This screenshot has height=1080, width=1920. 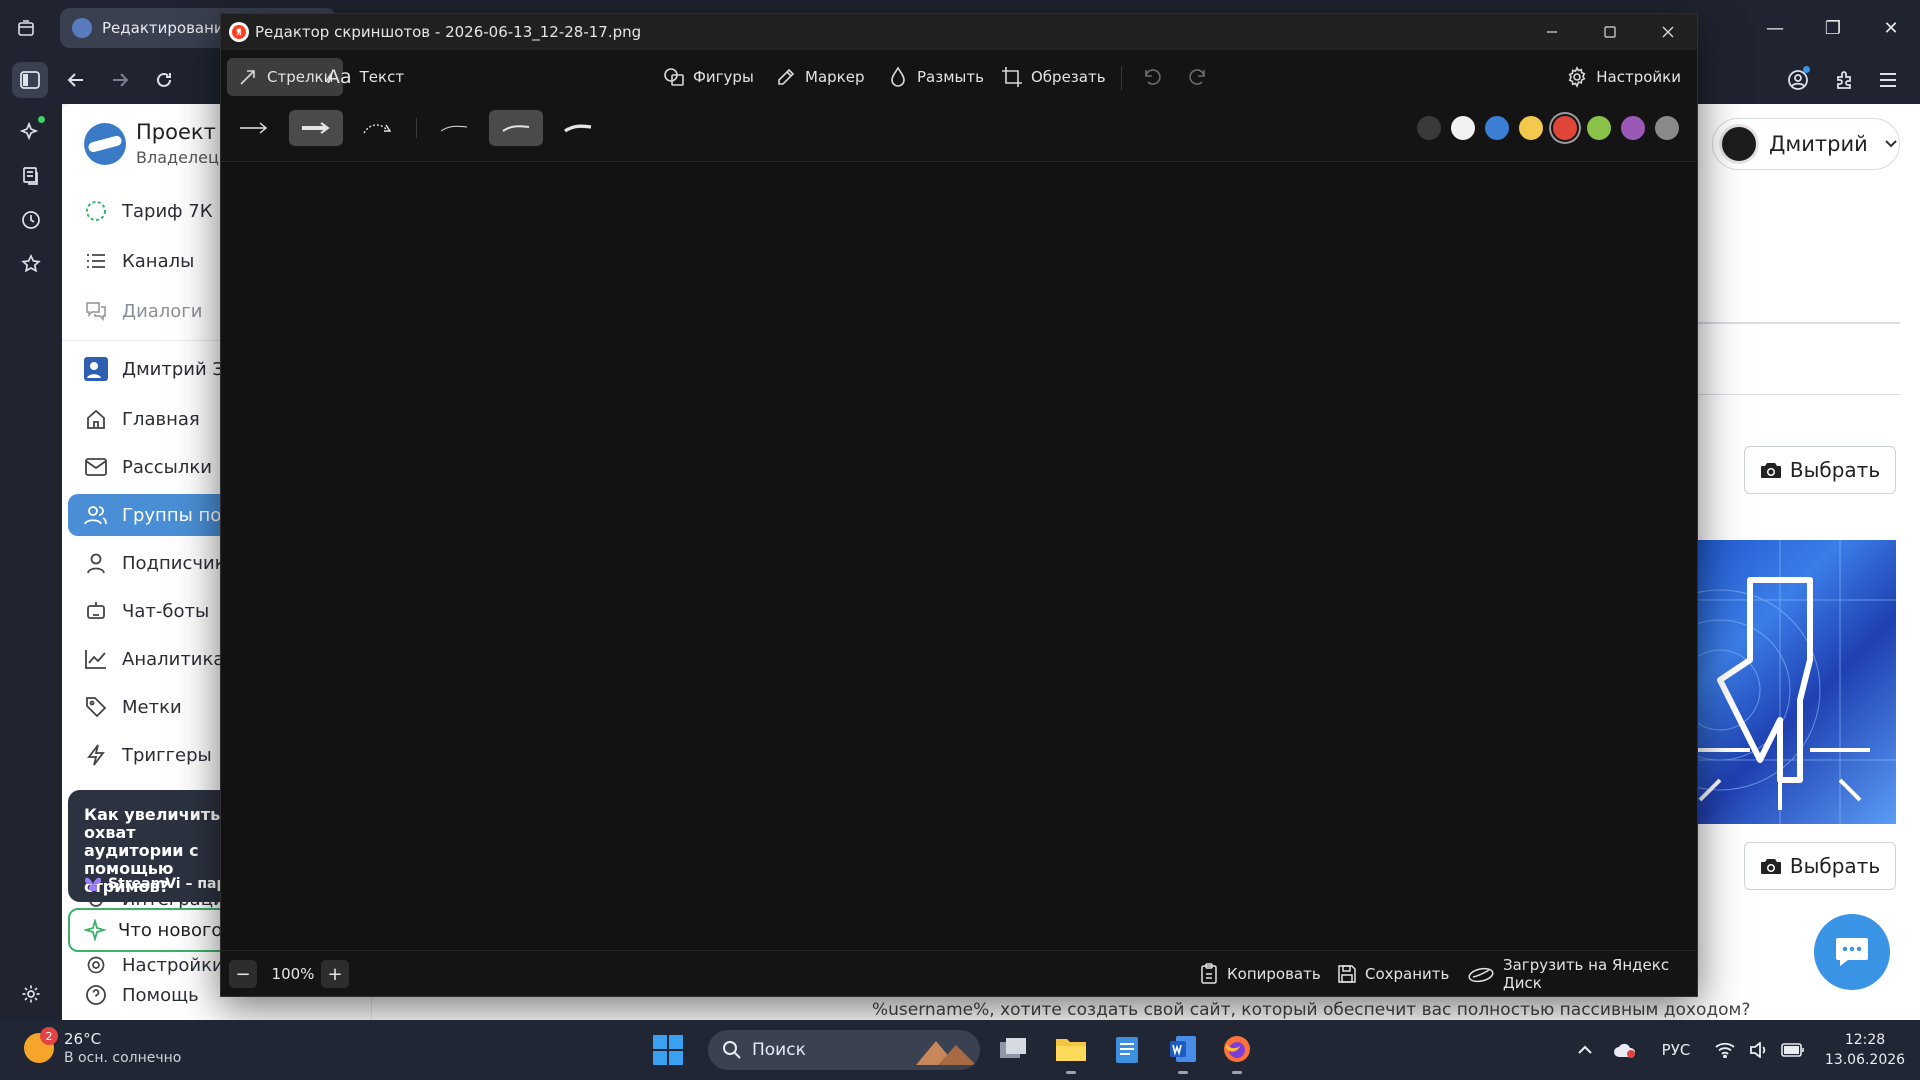 I want to click on redo-button, so click(x=1198, y=77).